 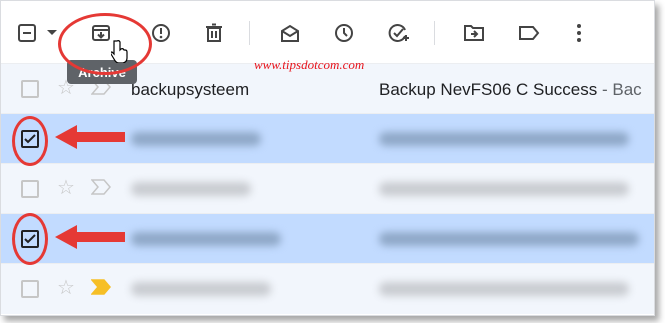 What do you see at coordinates (190, 89) in the screenshot?
I see `email-sender: backupsysteem` at bounding box center [190, 89].